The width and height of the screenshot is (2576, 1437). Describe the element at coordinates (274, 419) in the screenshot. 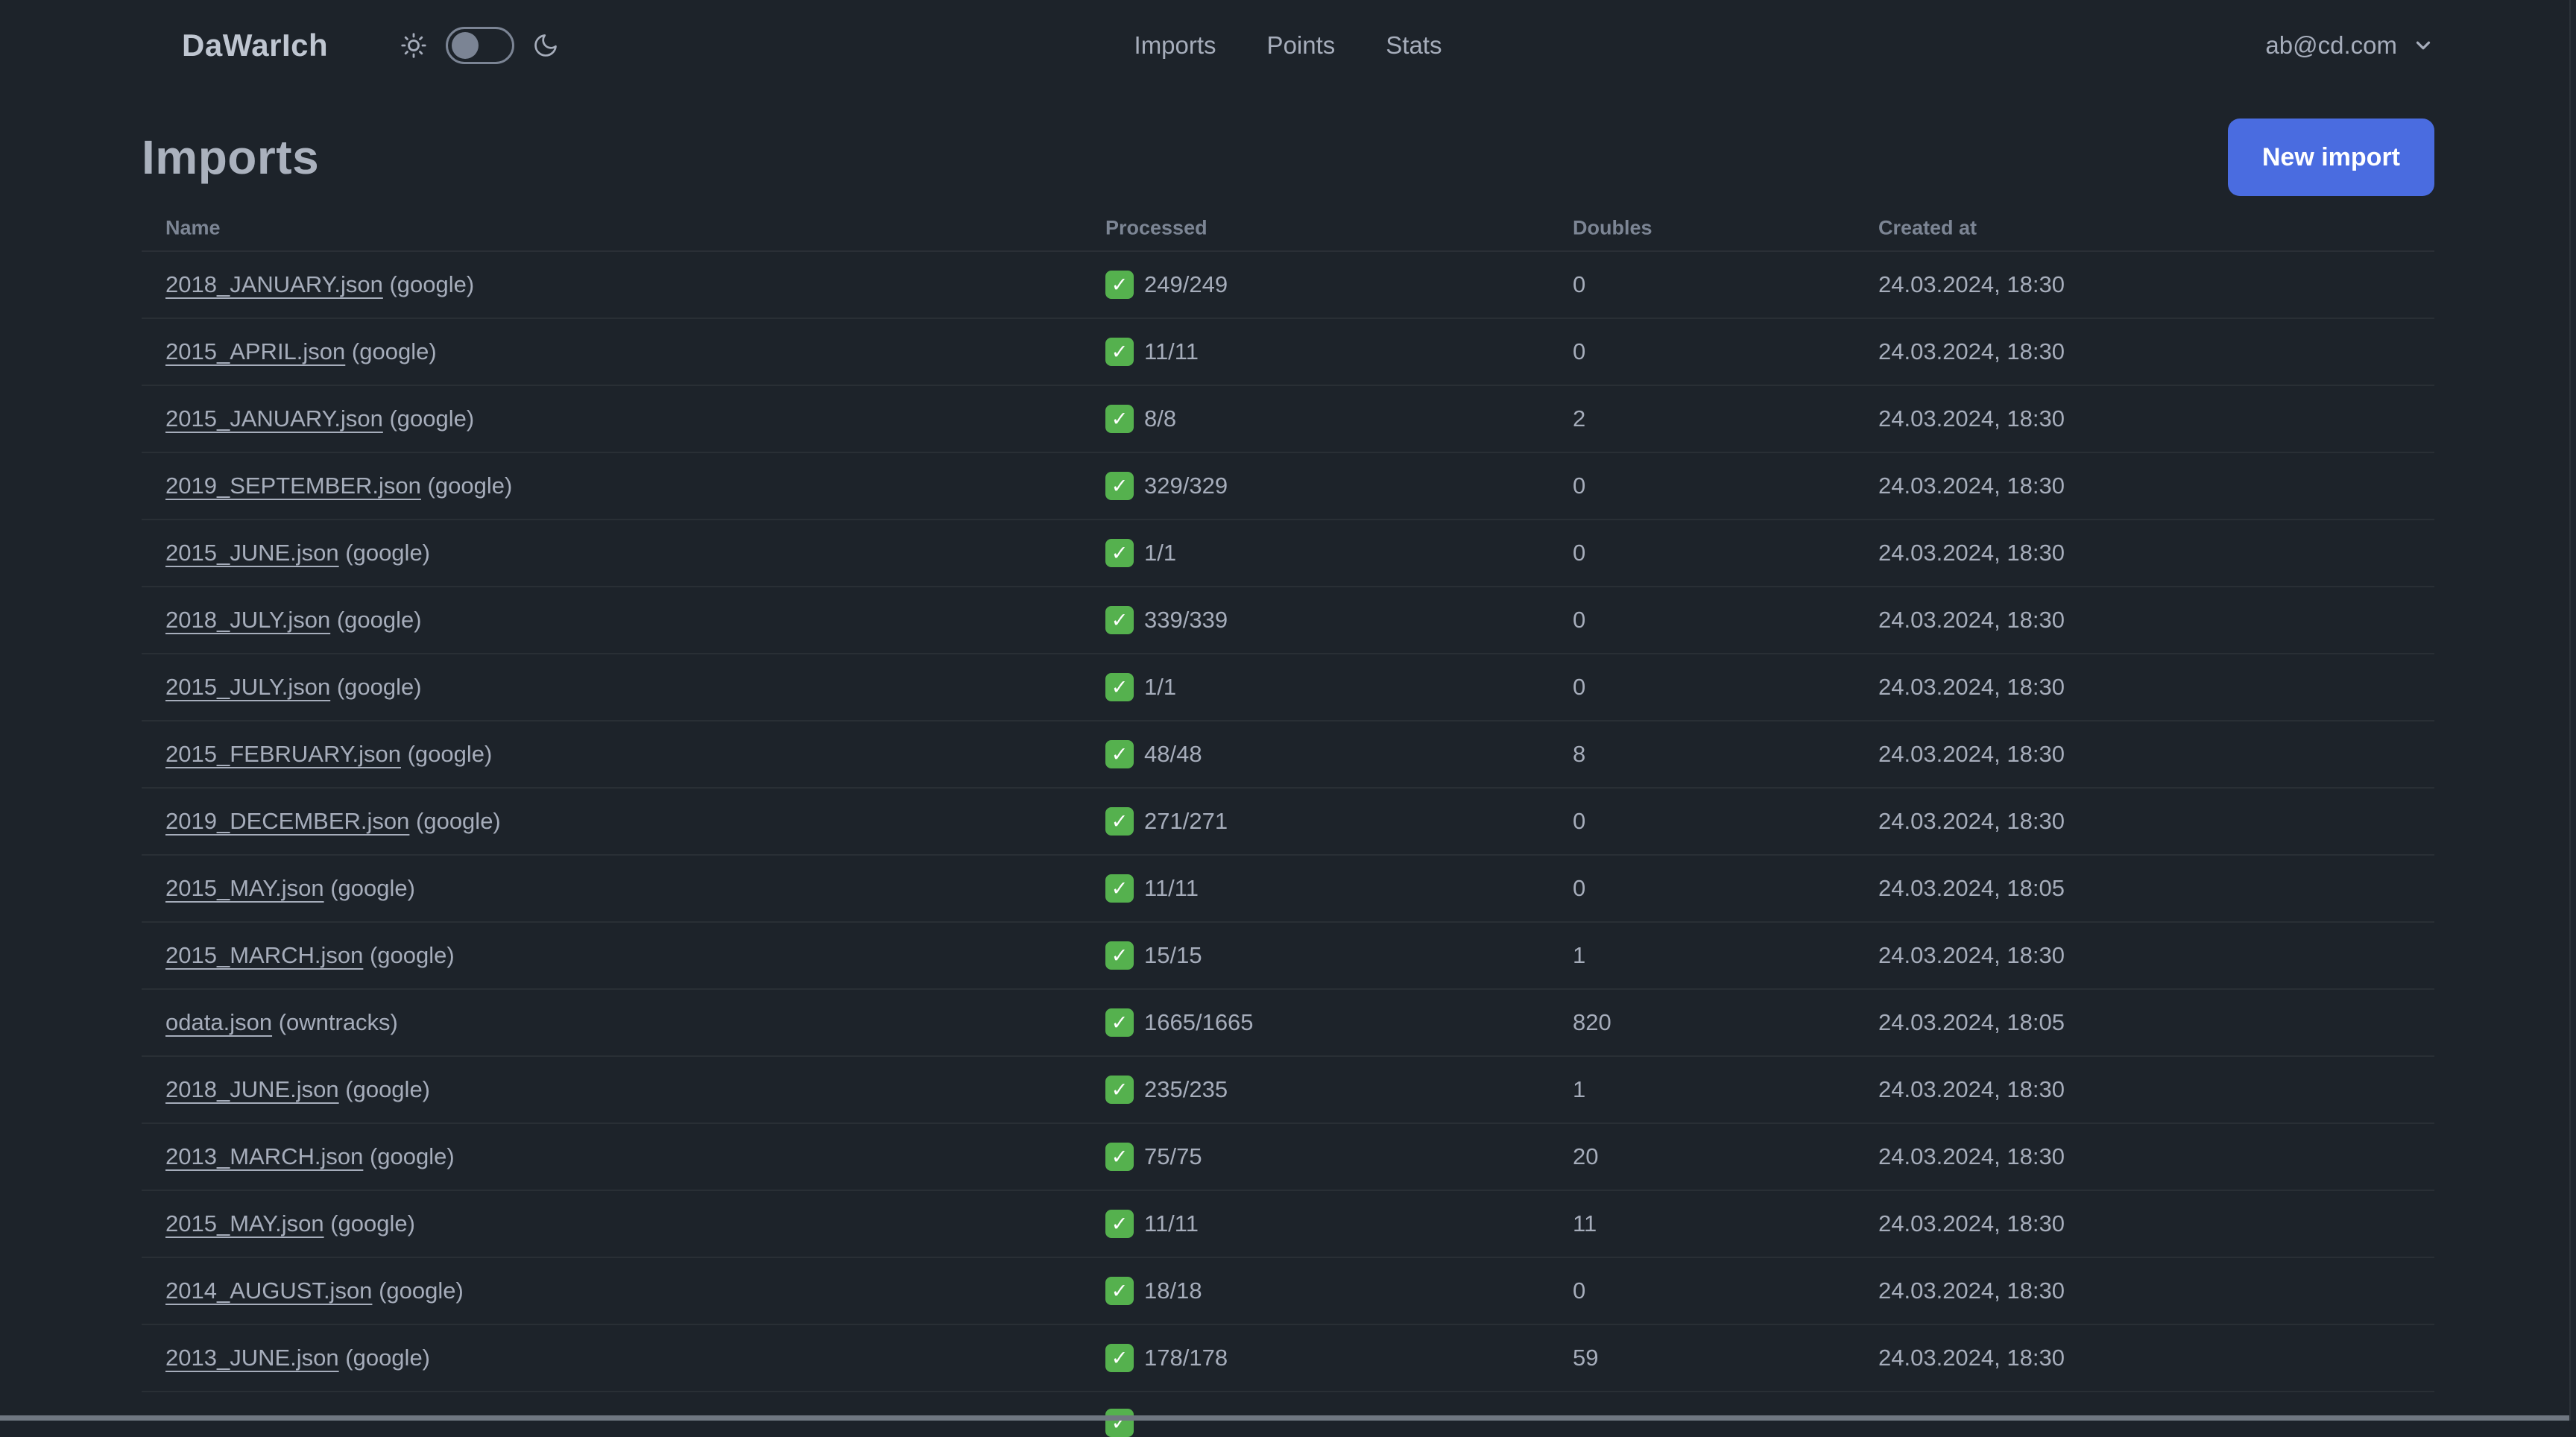

I see `import-file-link: 2015_JANUARY.json` at that location.